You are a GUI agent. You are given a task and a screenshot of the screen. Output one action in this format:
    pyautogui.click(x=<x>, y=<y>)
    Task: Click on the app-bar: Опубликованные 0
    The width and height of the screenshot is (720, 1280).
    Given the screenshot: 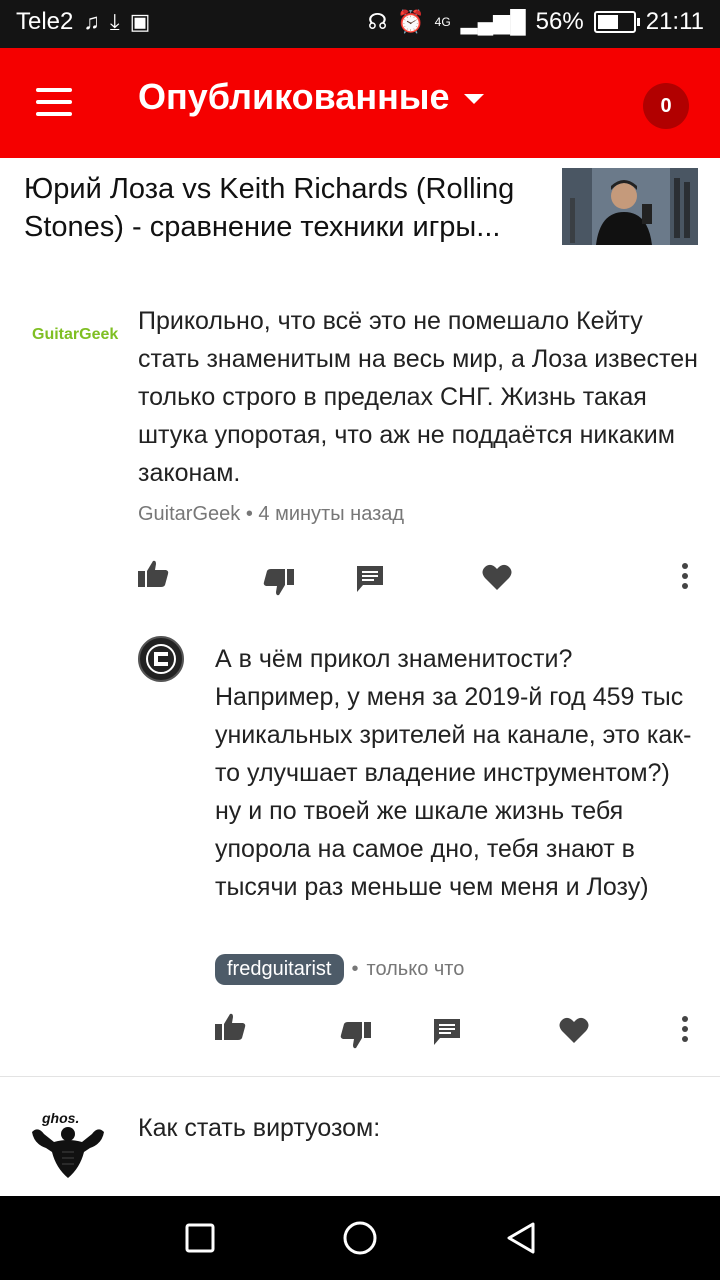 What is the action you would take?
    pyautogui.click(x=360, y=103)
    